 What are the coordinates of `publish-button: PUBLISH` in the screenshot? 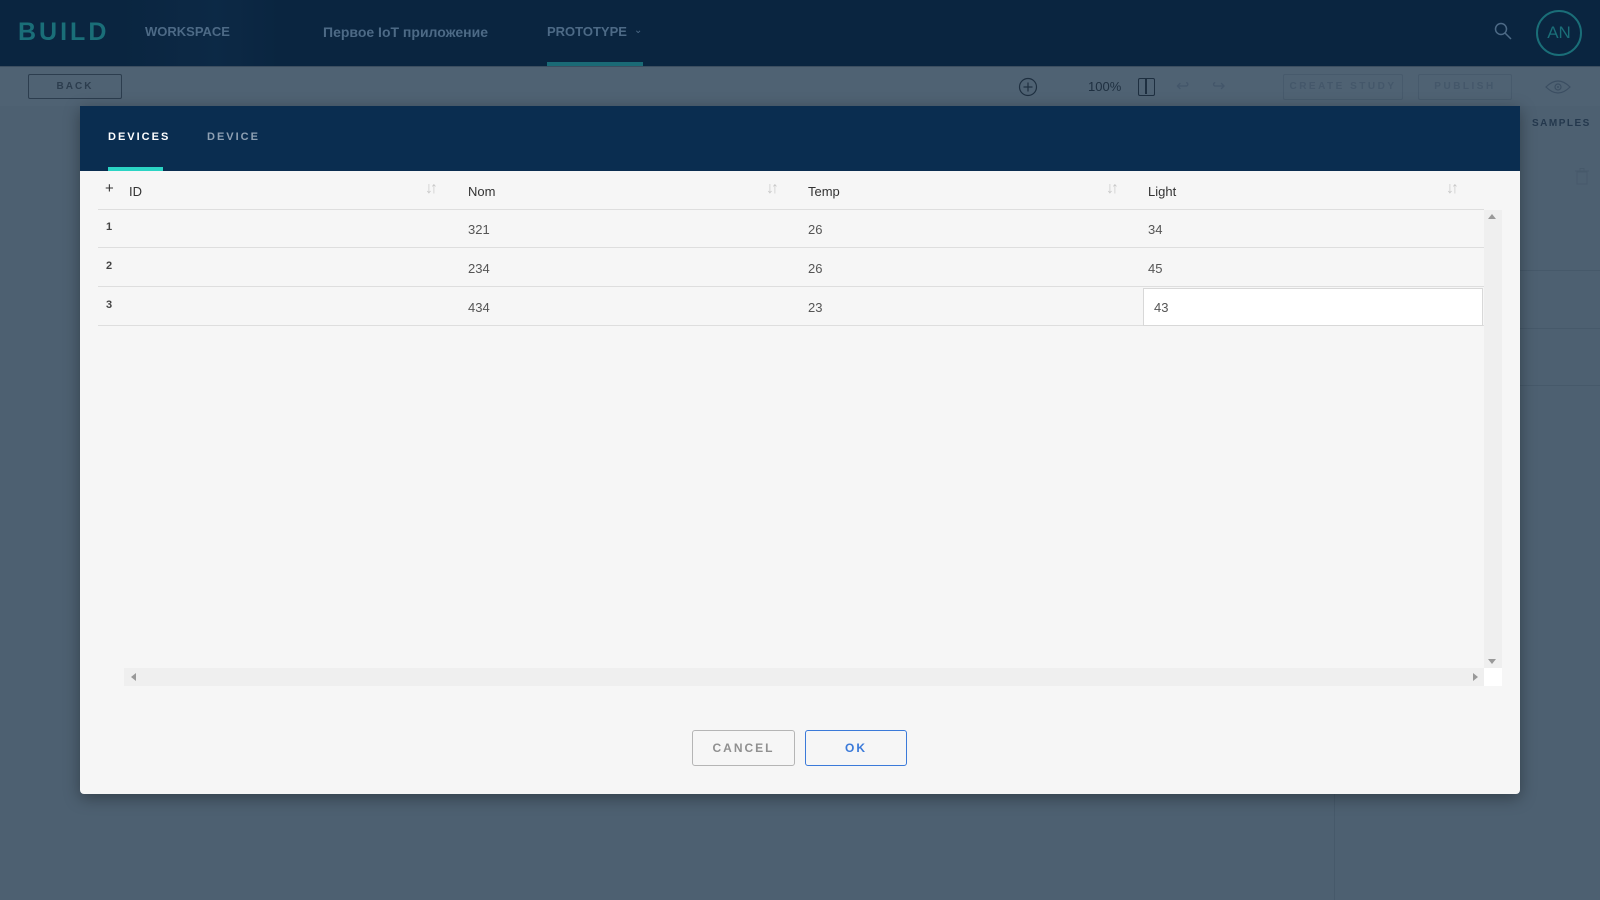 It's located at (1465, 87).